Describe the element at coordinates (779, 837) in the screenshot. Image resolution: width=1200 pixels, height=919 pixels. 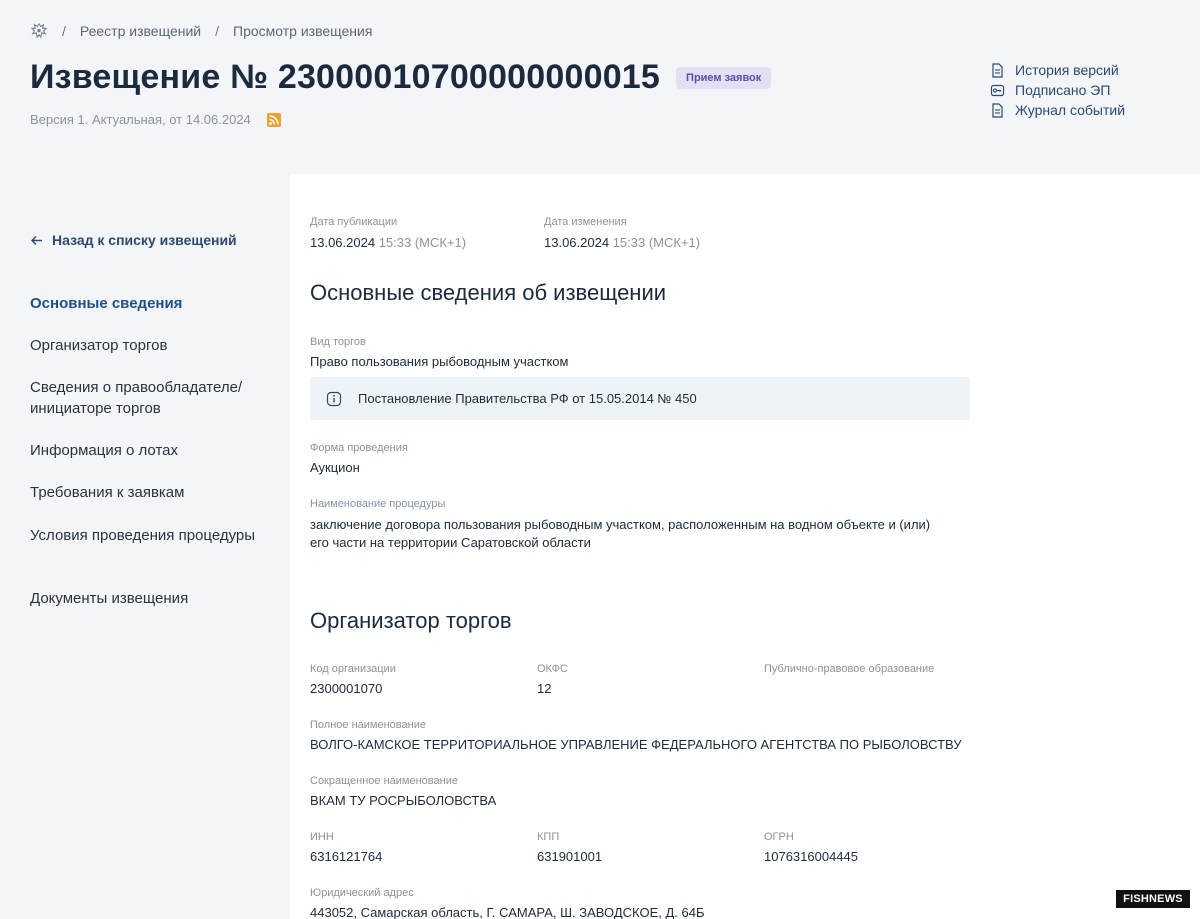
I see `ogrn-label: ОГРН` at that location.